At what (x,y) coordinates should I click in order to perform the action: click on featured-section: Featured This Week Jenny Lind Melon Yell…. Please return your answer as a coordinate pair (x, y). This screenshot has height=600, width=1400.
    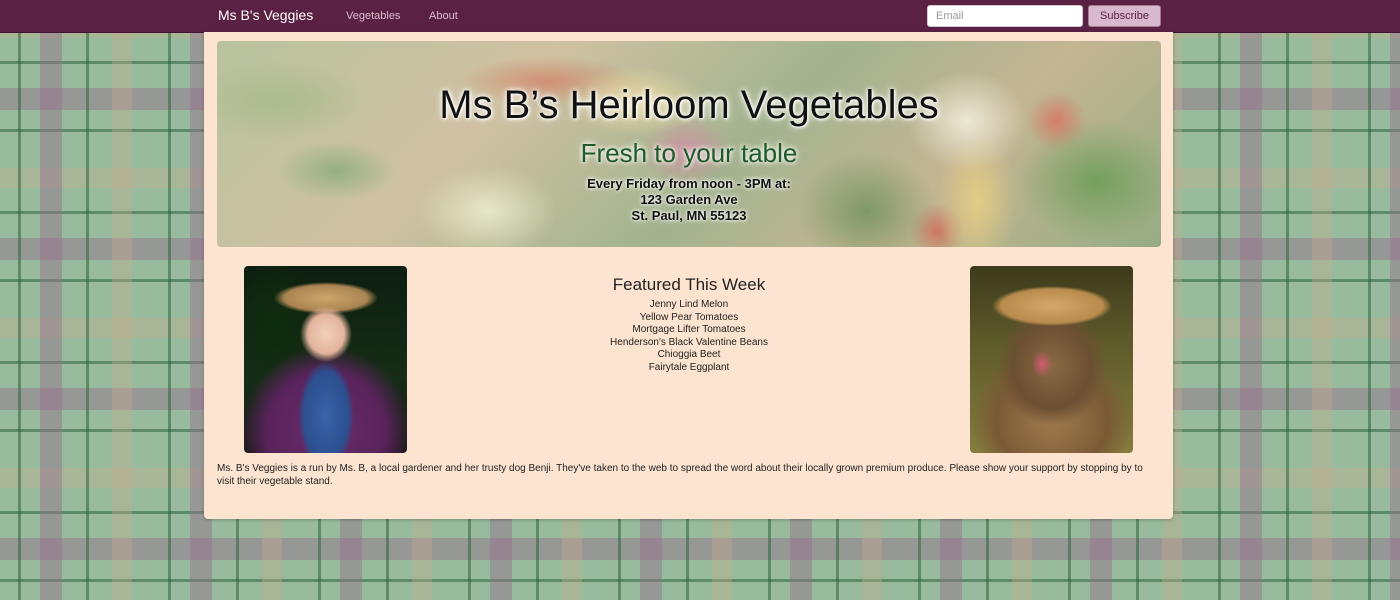
    Looking at the image, I should click on (689, 325).